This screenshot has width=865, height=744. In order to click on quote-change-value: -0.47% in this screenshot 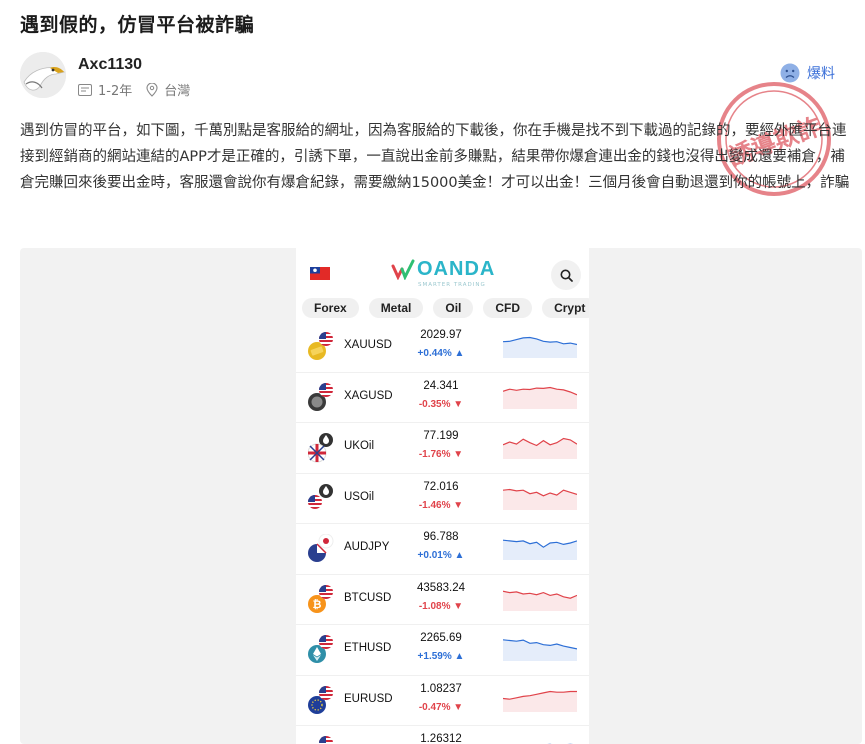, I will do `click(434, 707)`.